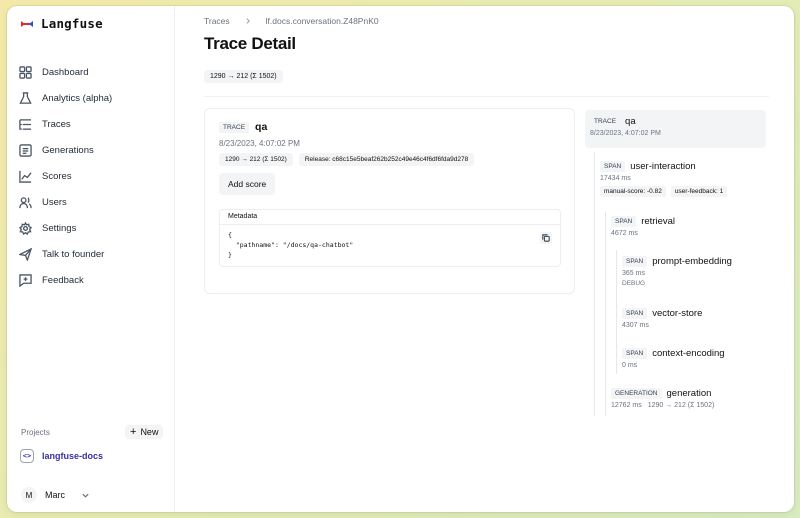  I want to click on node-header: SPAN vector-store, so click(662, 313).